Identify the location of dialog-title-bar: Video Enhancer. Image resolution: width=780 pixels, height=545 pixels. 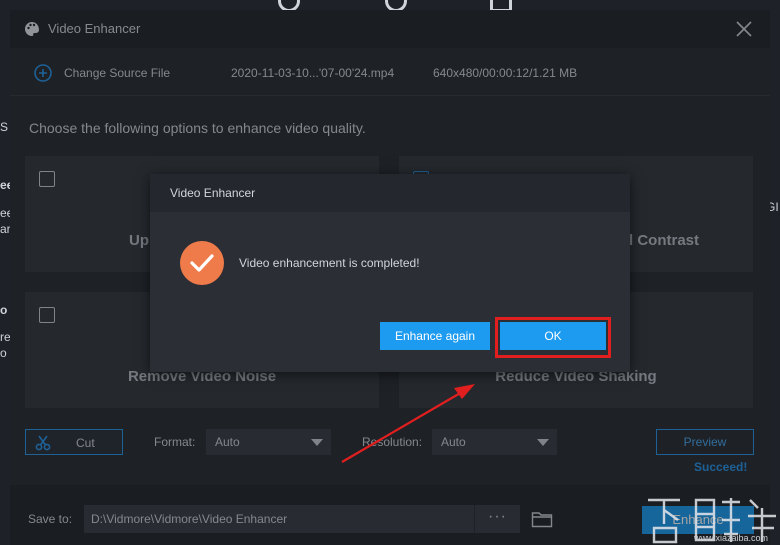
(390, 193).